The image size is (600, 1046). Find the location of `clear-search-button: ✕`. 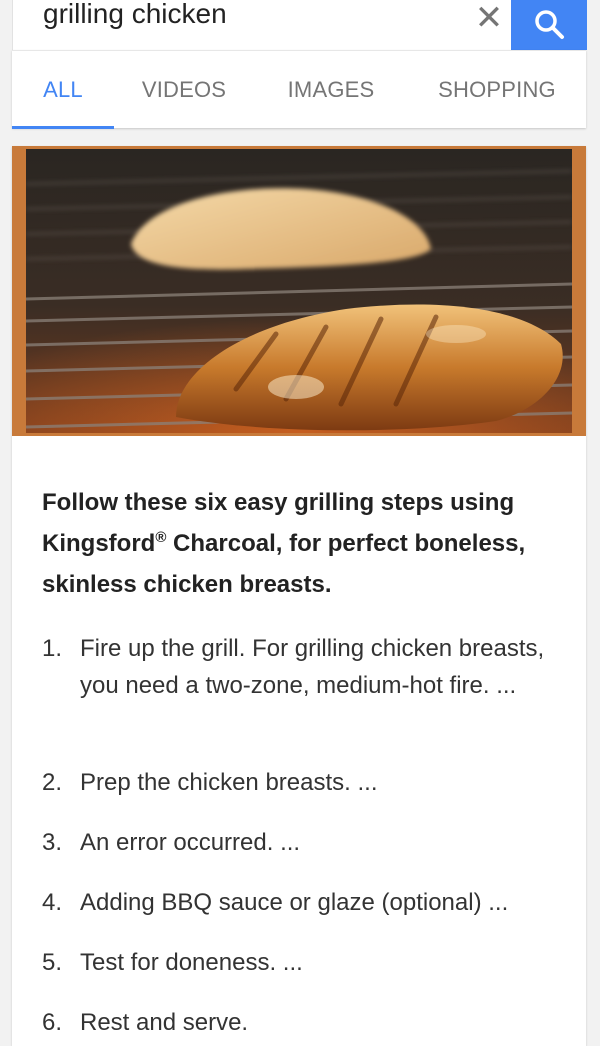

clear-search-button: ✕ is located at coordinates (489, 18).